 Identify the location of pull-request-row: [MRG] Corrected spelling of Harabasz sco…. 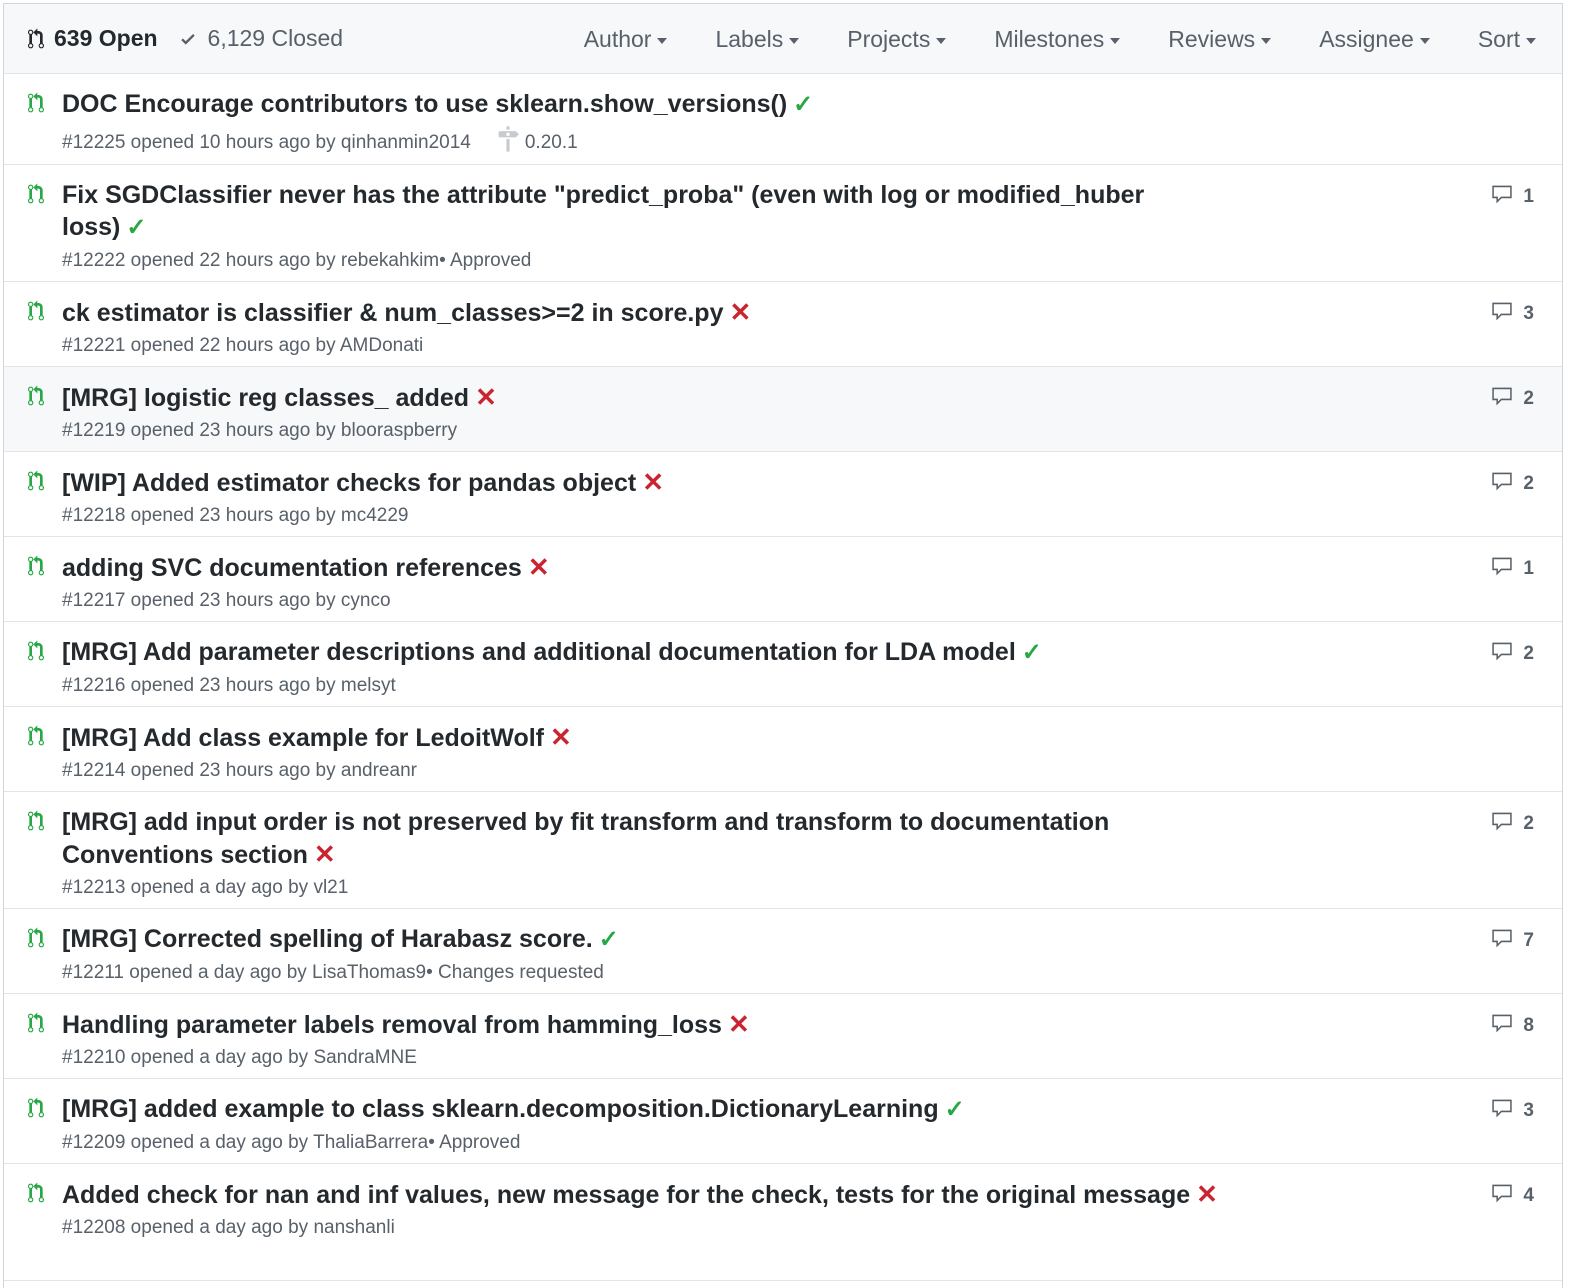
(783, 951).